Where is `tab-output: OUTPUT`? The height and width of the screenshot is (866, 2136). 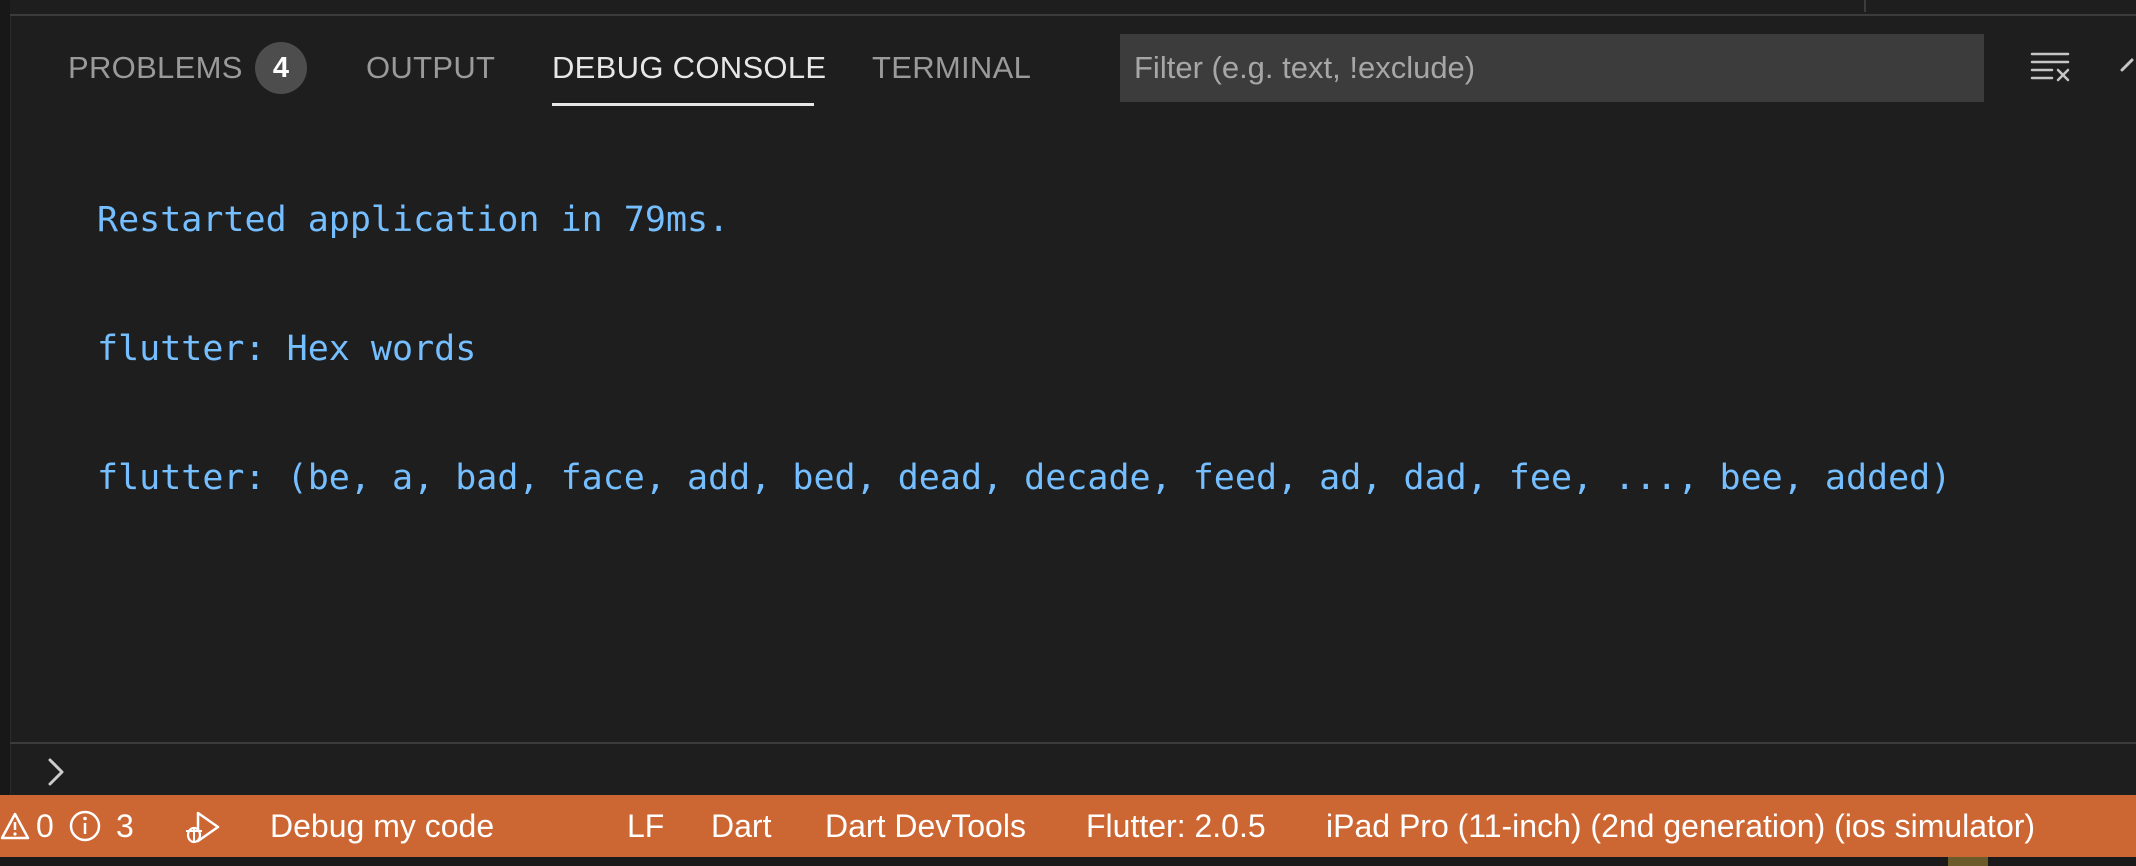 tab-output: OUTPUT is located at coordinates (430, 68).